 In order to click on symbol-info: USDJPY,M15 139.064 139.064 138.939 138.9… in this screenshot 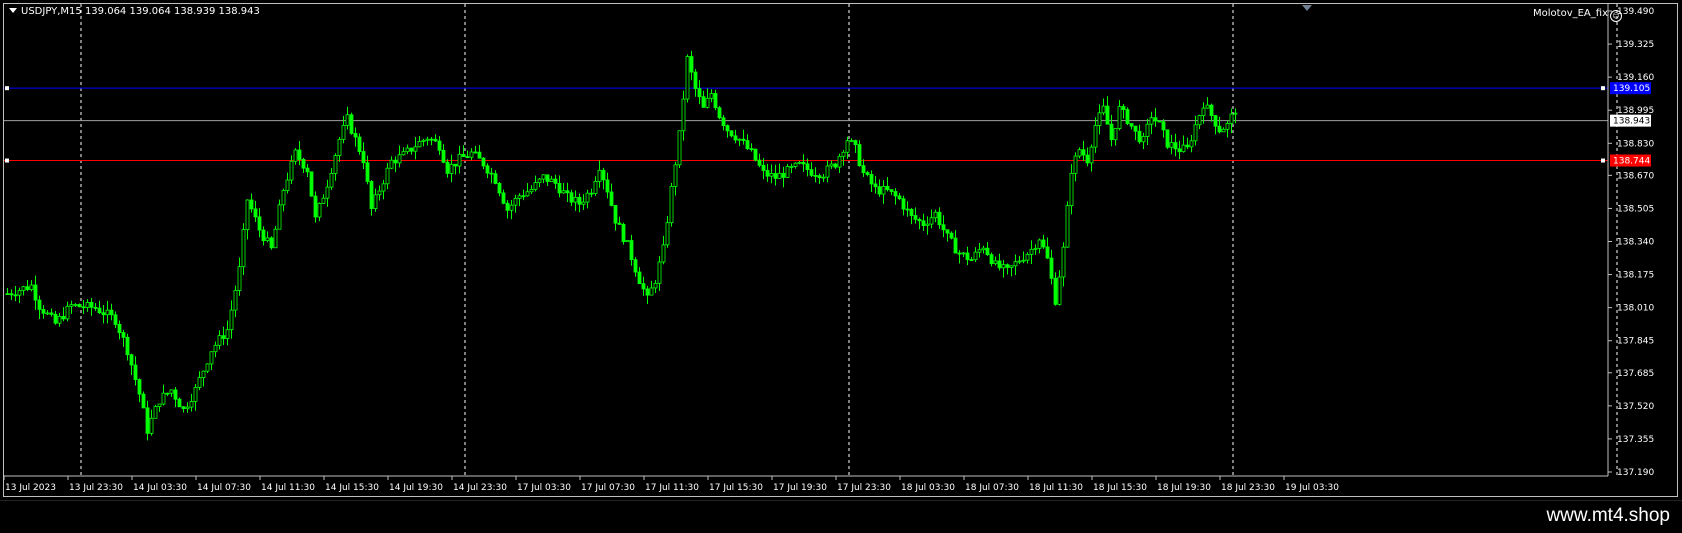, I will do `click(134, 11)`.